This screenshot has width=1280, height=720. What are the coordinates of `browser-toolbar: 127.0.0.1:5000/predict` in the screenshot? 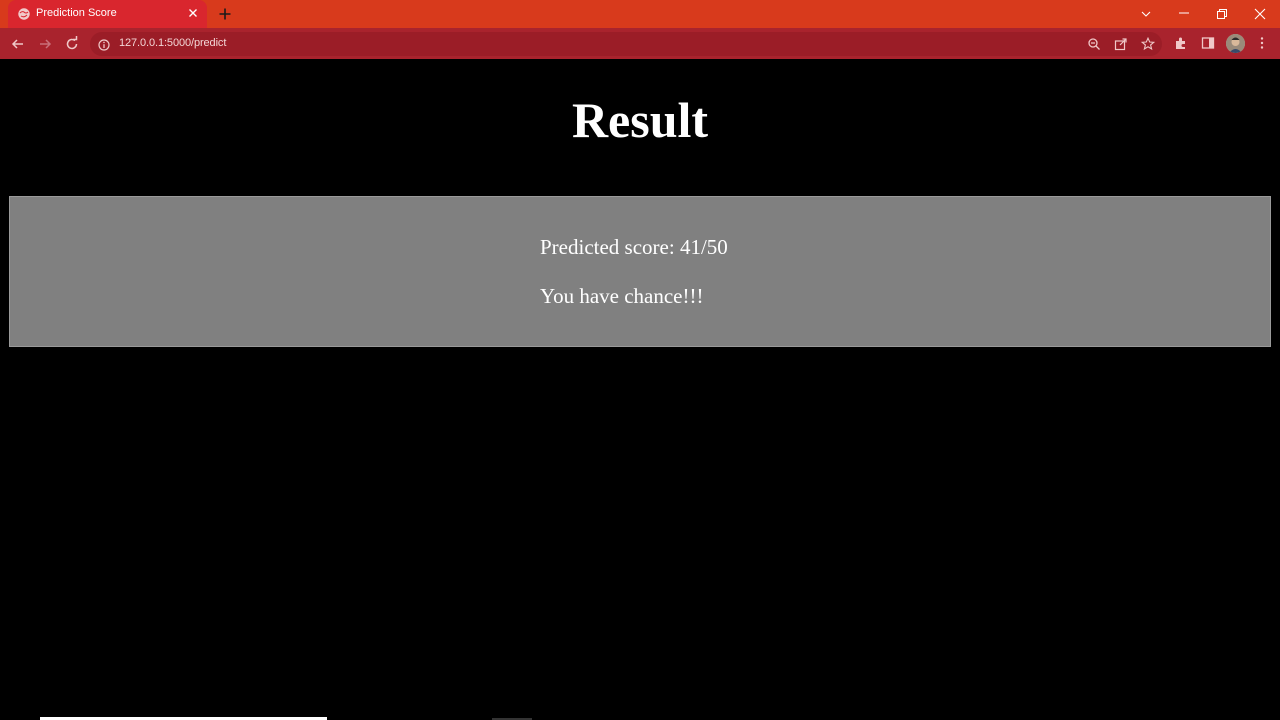 It's located at (640, 43).